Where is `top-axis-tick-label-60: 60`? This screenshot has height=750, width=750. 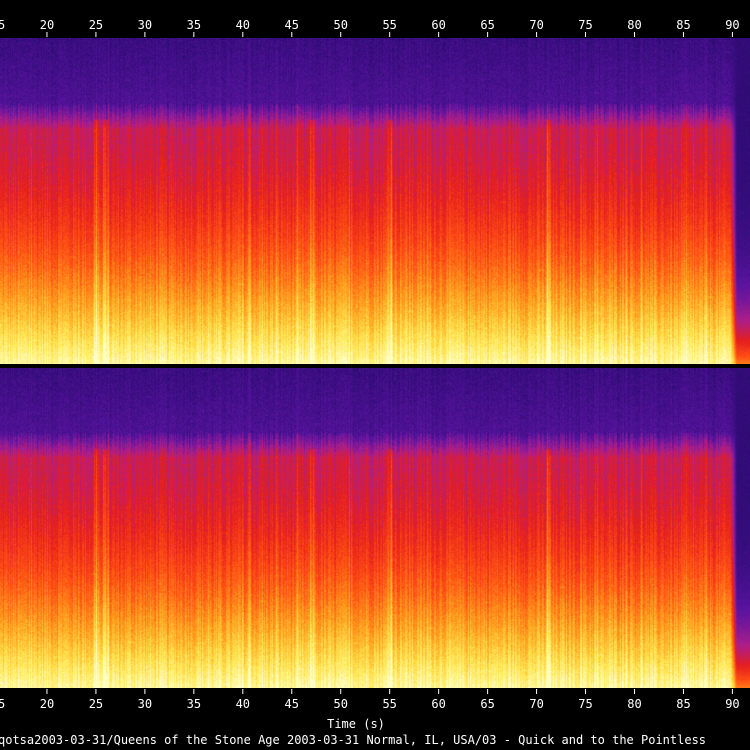
top-axis-tick-label-60: 60 is located at coordinates (438, 25).